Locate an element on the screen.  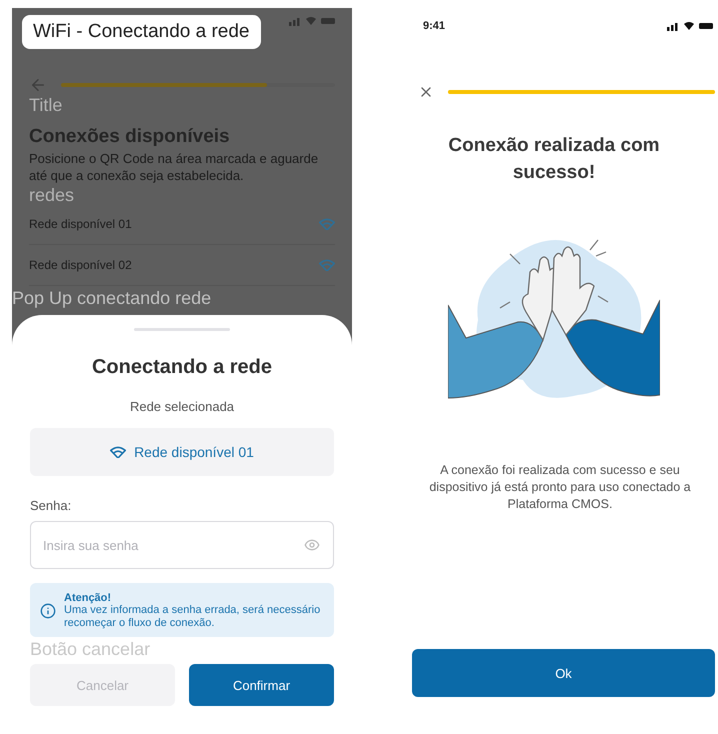
status-time: 9:41 is located at coordinates (434, 26).